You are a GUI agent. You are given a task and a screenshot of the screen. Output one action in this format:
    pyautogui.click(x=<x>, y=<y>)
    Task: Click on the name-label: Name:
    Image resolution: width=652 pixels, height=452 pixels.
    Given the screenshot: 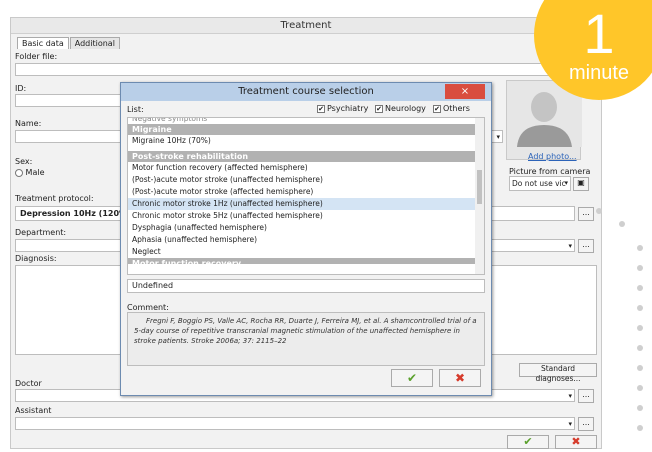 What is the action you would take?
    pyautogui.click(x=28, y=123)
    